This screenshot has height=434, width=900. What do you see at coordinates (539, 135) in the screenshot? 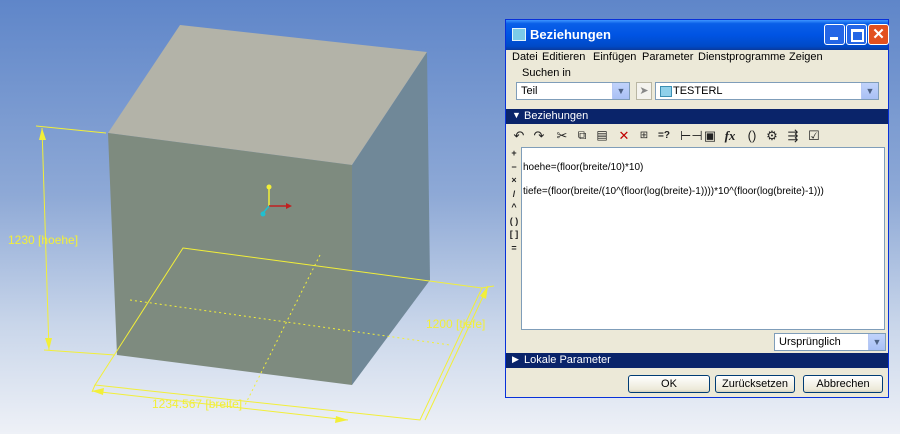
I see `redo-icon: ↷` at bounding box center [539, 135].